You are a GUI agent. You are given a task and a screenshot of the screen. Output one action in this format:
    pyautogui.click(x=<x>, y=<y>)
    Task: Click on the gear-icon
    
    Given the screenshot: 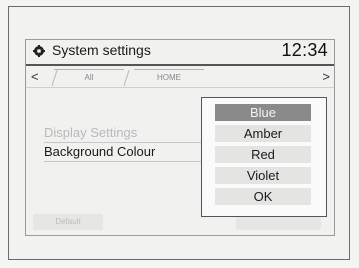 What is the action you would take?
    pyautogui.click(x=39, y=51)
    